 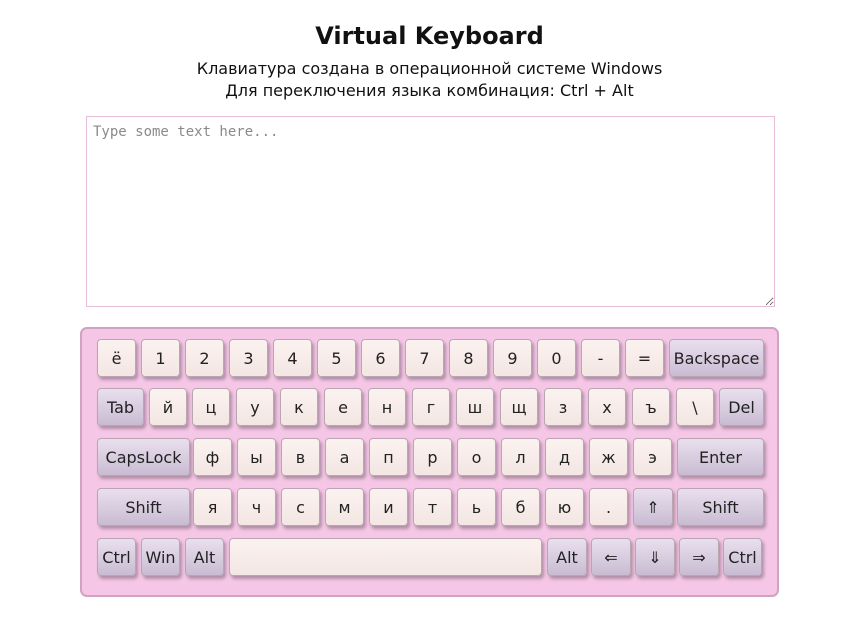 I want to click on key-enter: Enter, so click(x=720, y=457).